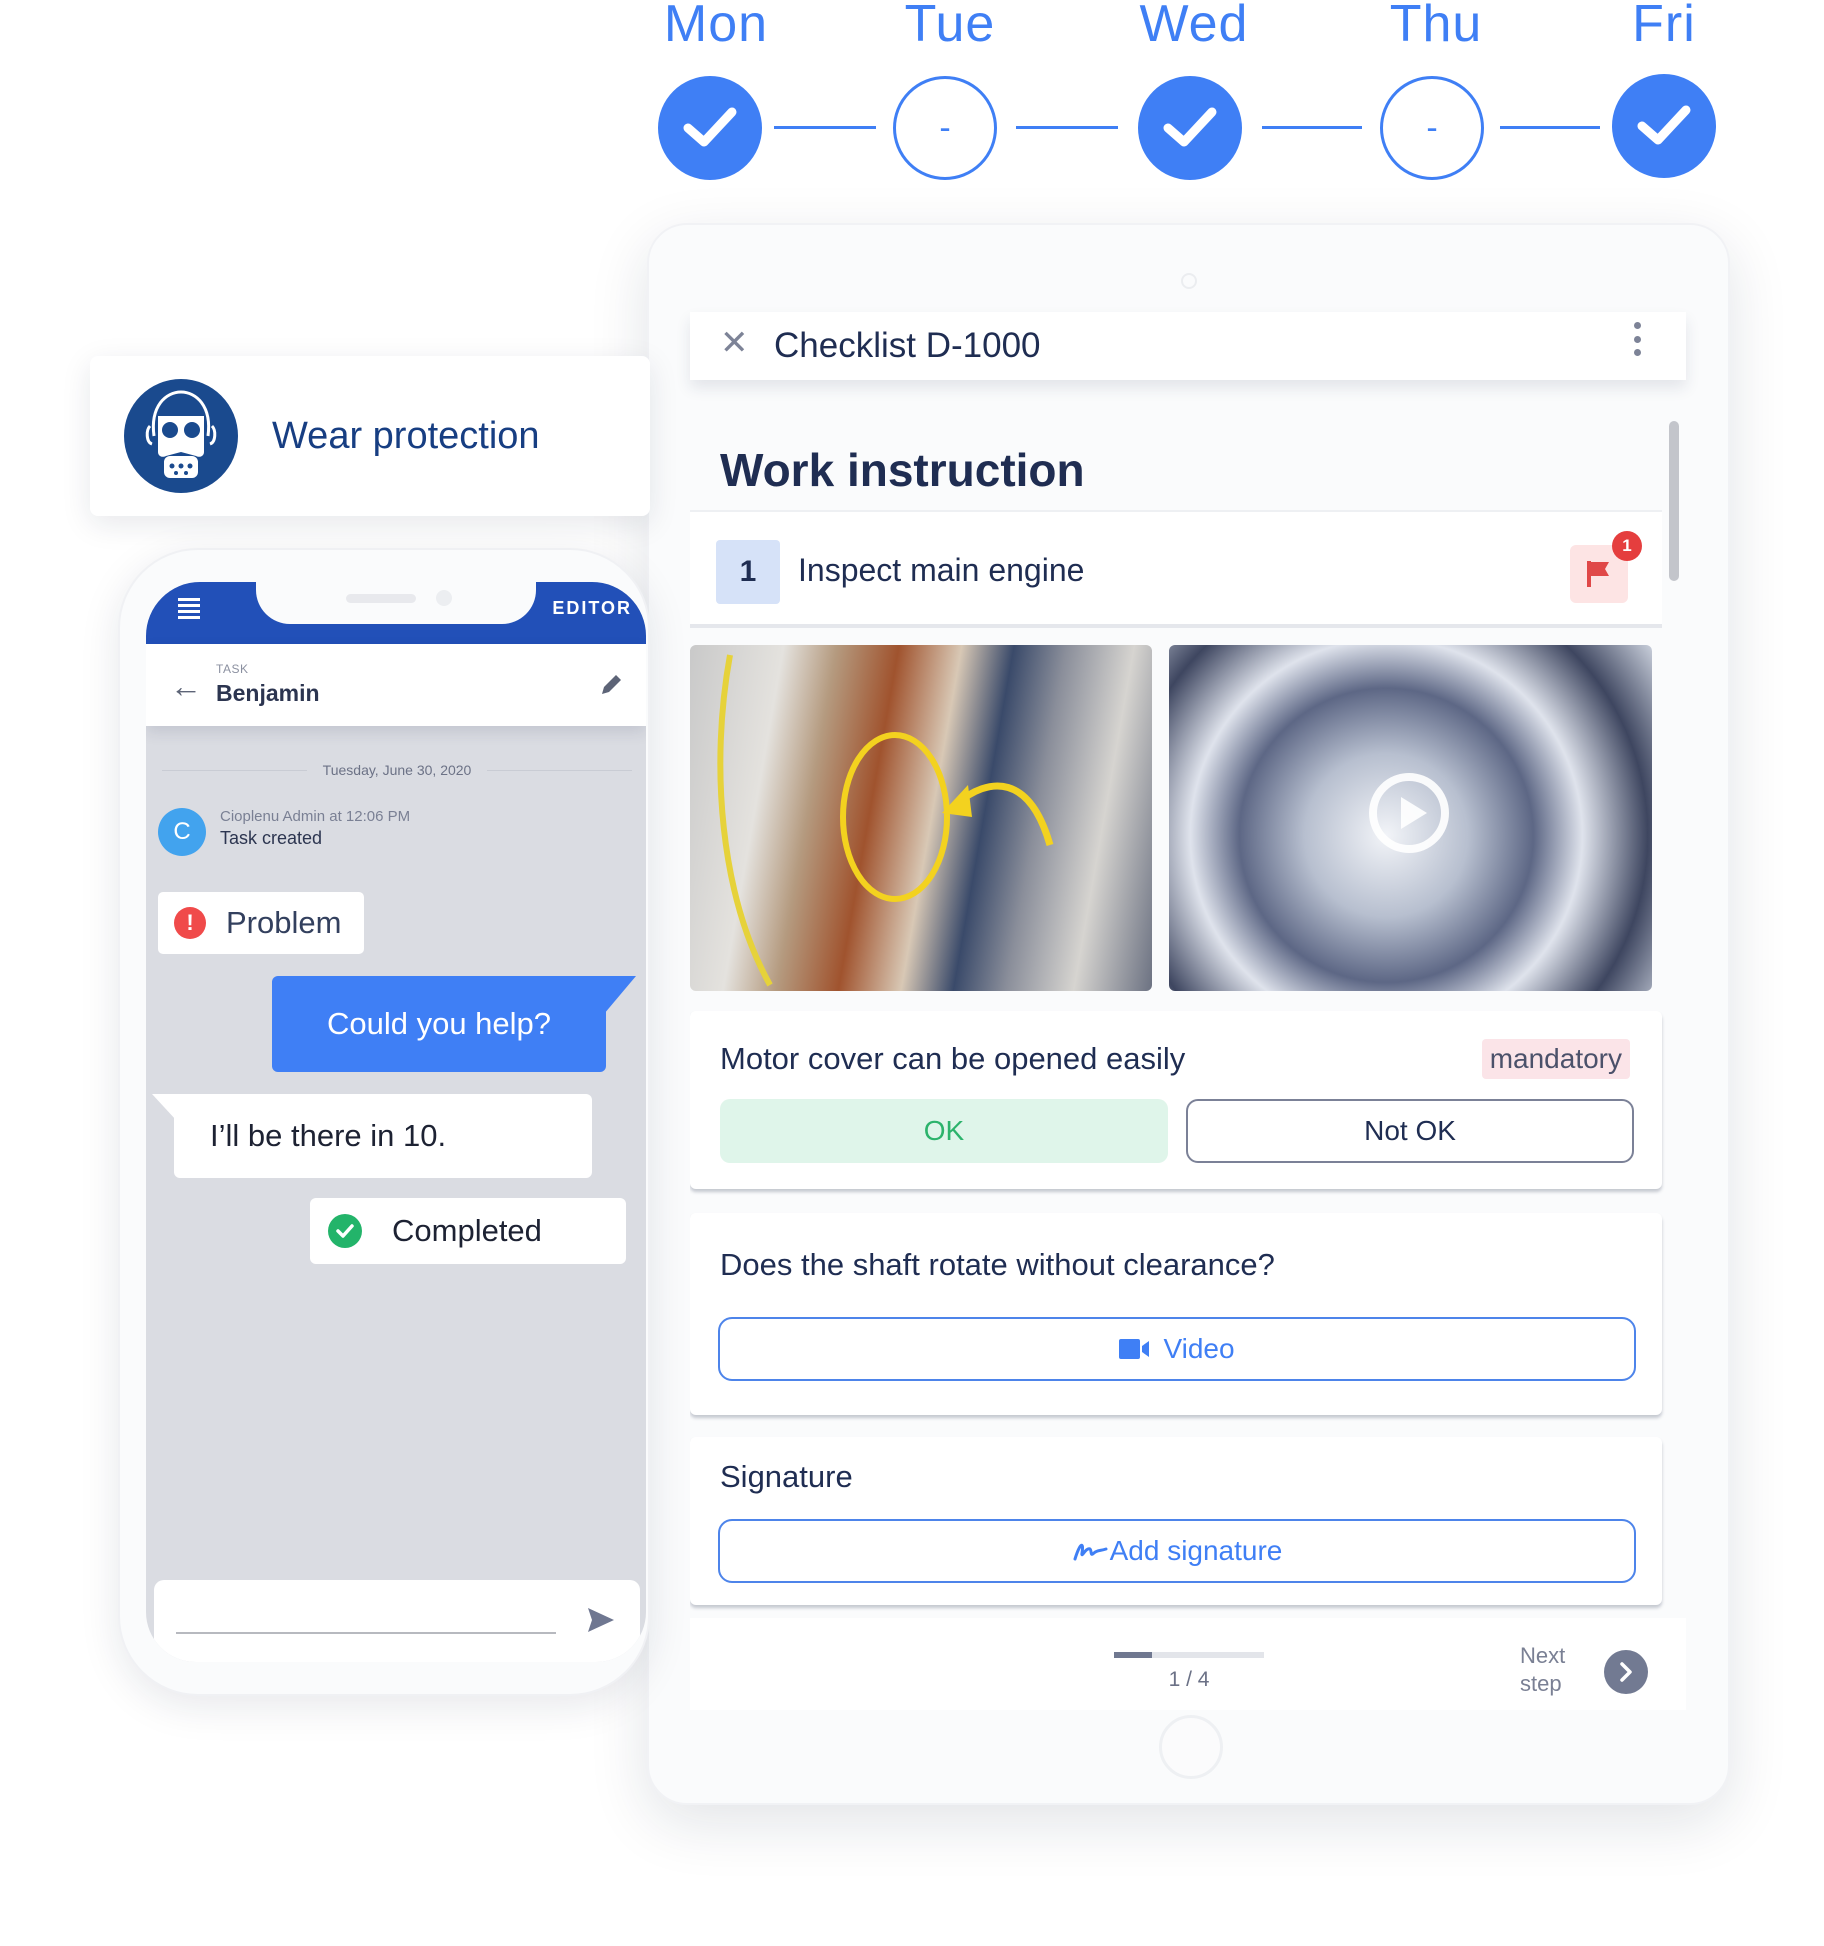  Describe the element at coordinates (1436, 26) in the screenshot. I see `day-label-thu: Thu` at that location.